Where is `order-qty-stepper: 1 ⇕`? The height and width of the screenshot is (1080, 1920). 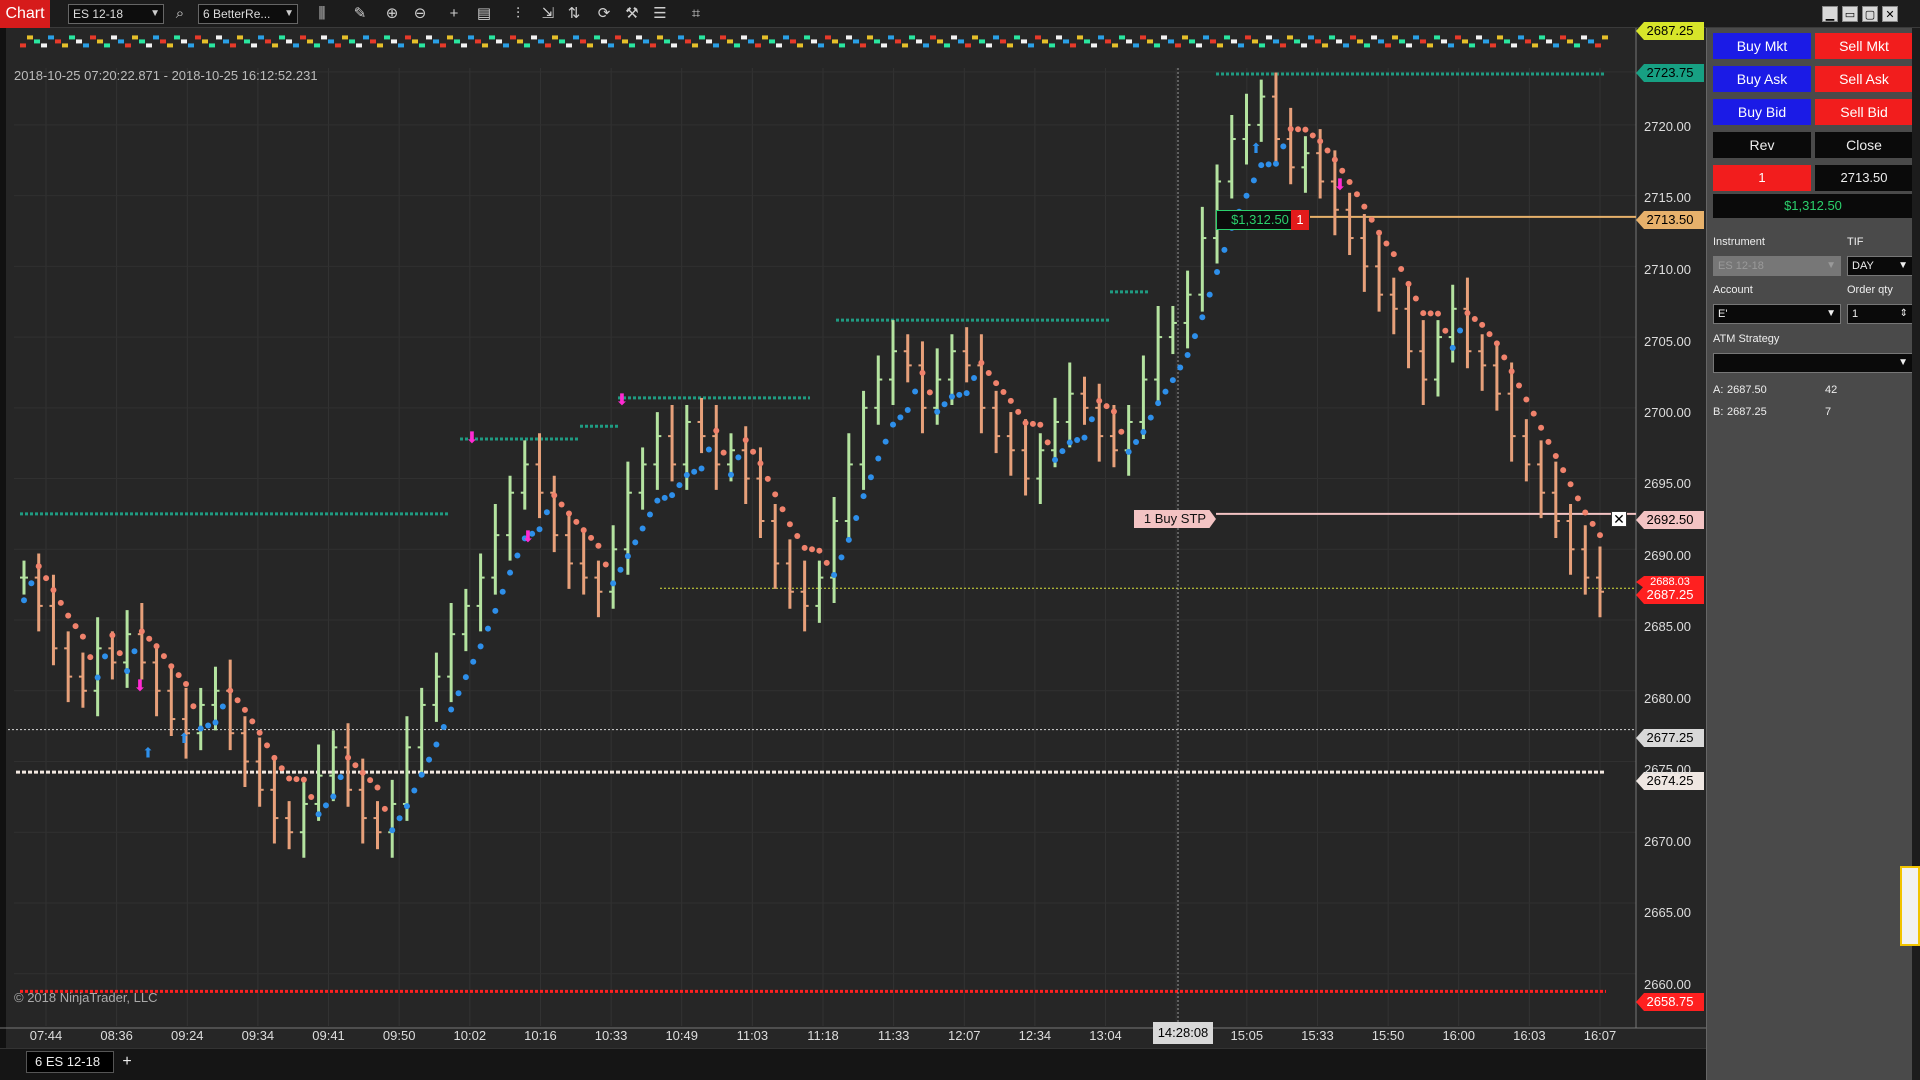
order-qty-stepper: 1 ⇕ is located at coordinates (1880, 314).